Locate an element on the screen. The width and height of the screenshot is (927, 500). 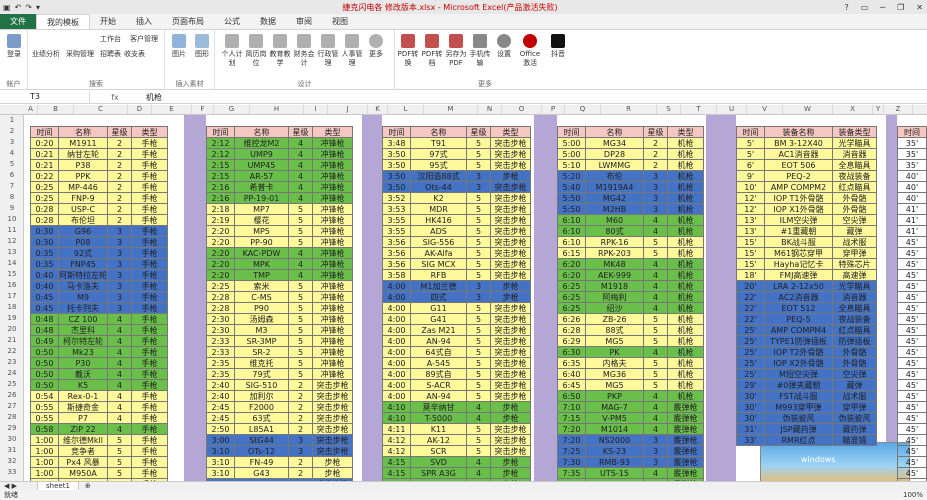
cell: 29' is located at coordinates (750, 385).